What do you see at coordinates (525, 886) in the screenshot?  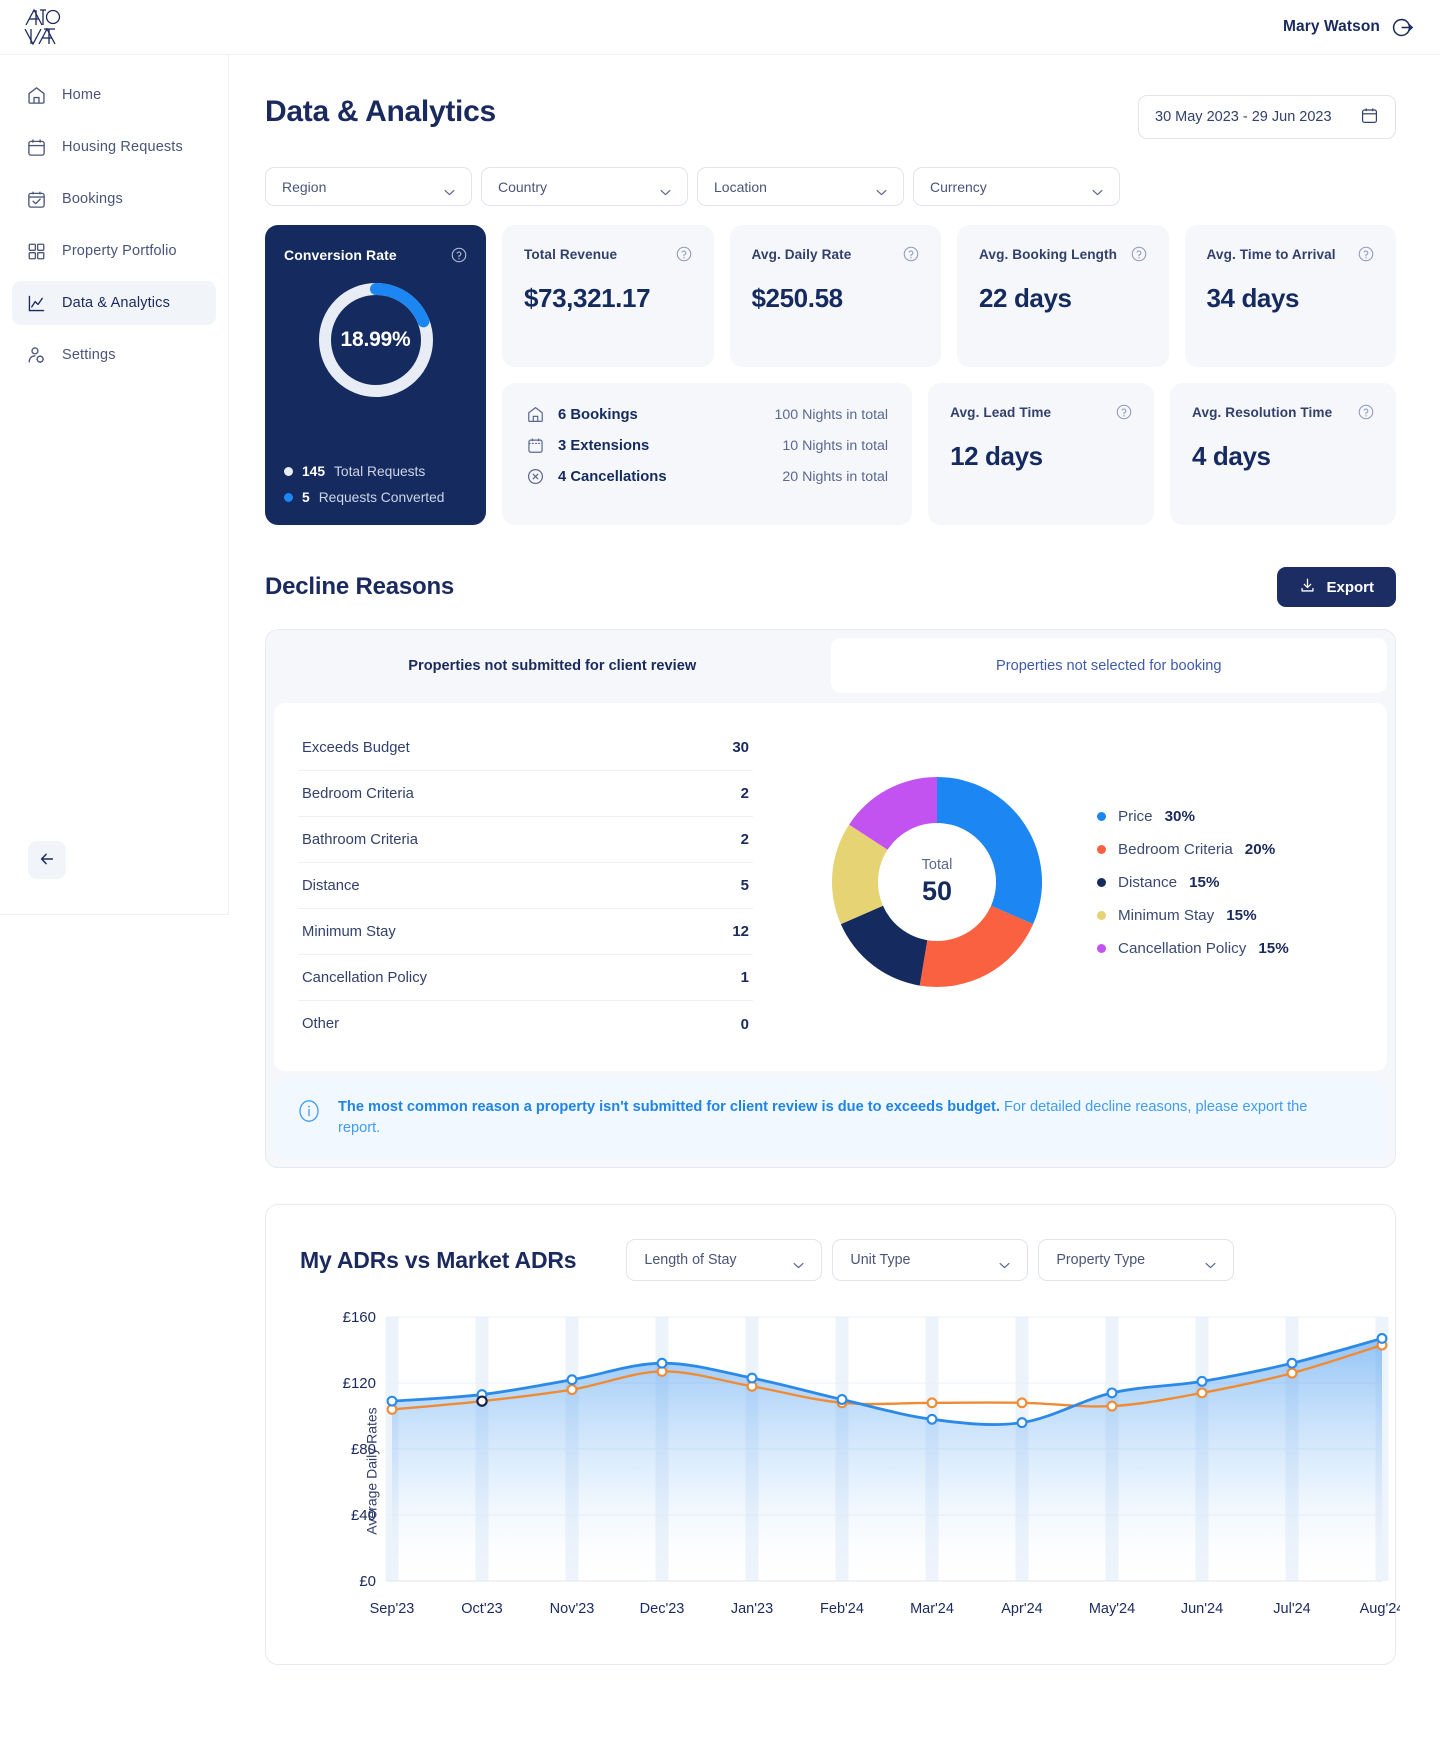 I see `table-row: Distance 5` at bounding box center [525, 886].